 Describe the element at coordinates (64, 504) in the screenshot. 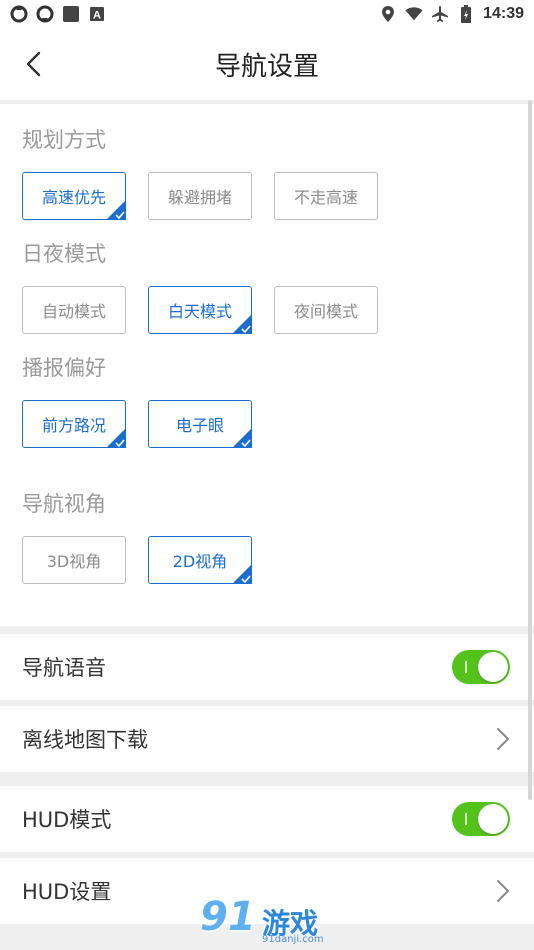

I see `section-title-view: 导航视角` at that location.